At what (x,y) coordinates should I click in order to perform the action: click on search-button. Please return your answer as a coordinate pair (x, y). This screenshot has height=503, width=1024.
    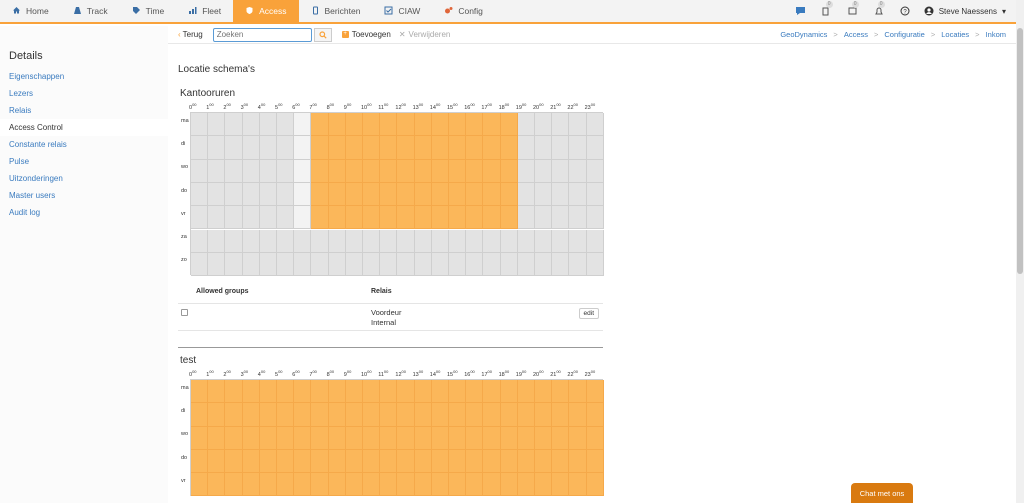
    Looking at the image, I should click on (322, 34).